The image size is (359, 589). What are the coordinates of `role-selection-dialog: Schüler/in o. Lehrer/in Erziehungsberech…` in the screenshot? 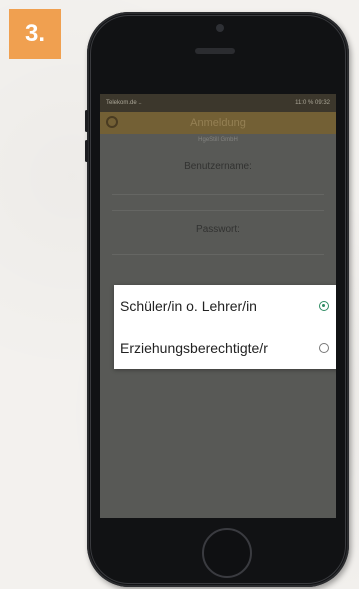 It's located at (225, 327).